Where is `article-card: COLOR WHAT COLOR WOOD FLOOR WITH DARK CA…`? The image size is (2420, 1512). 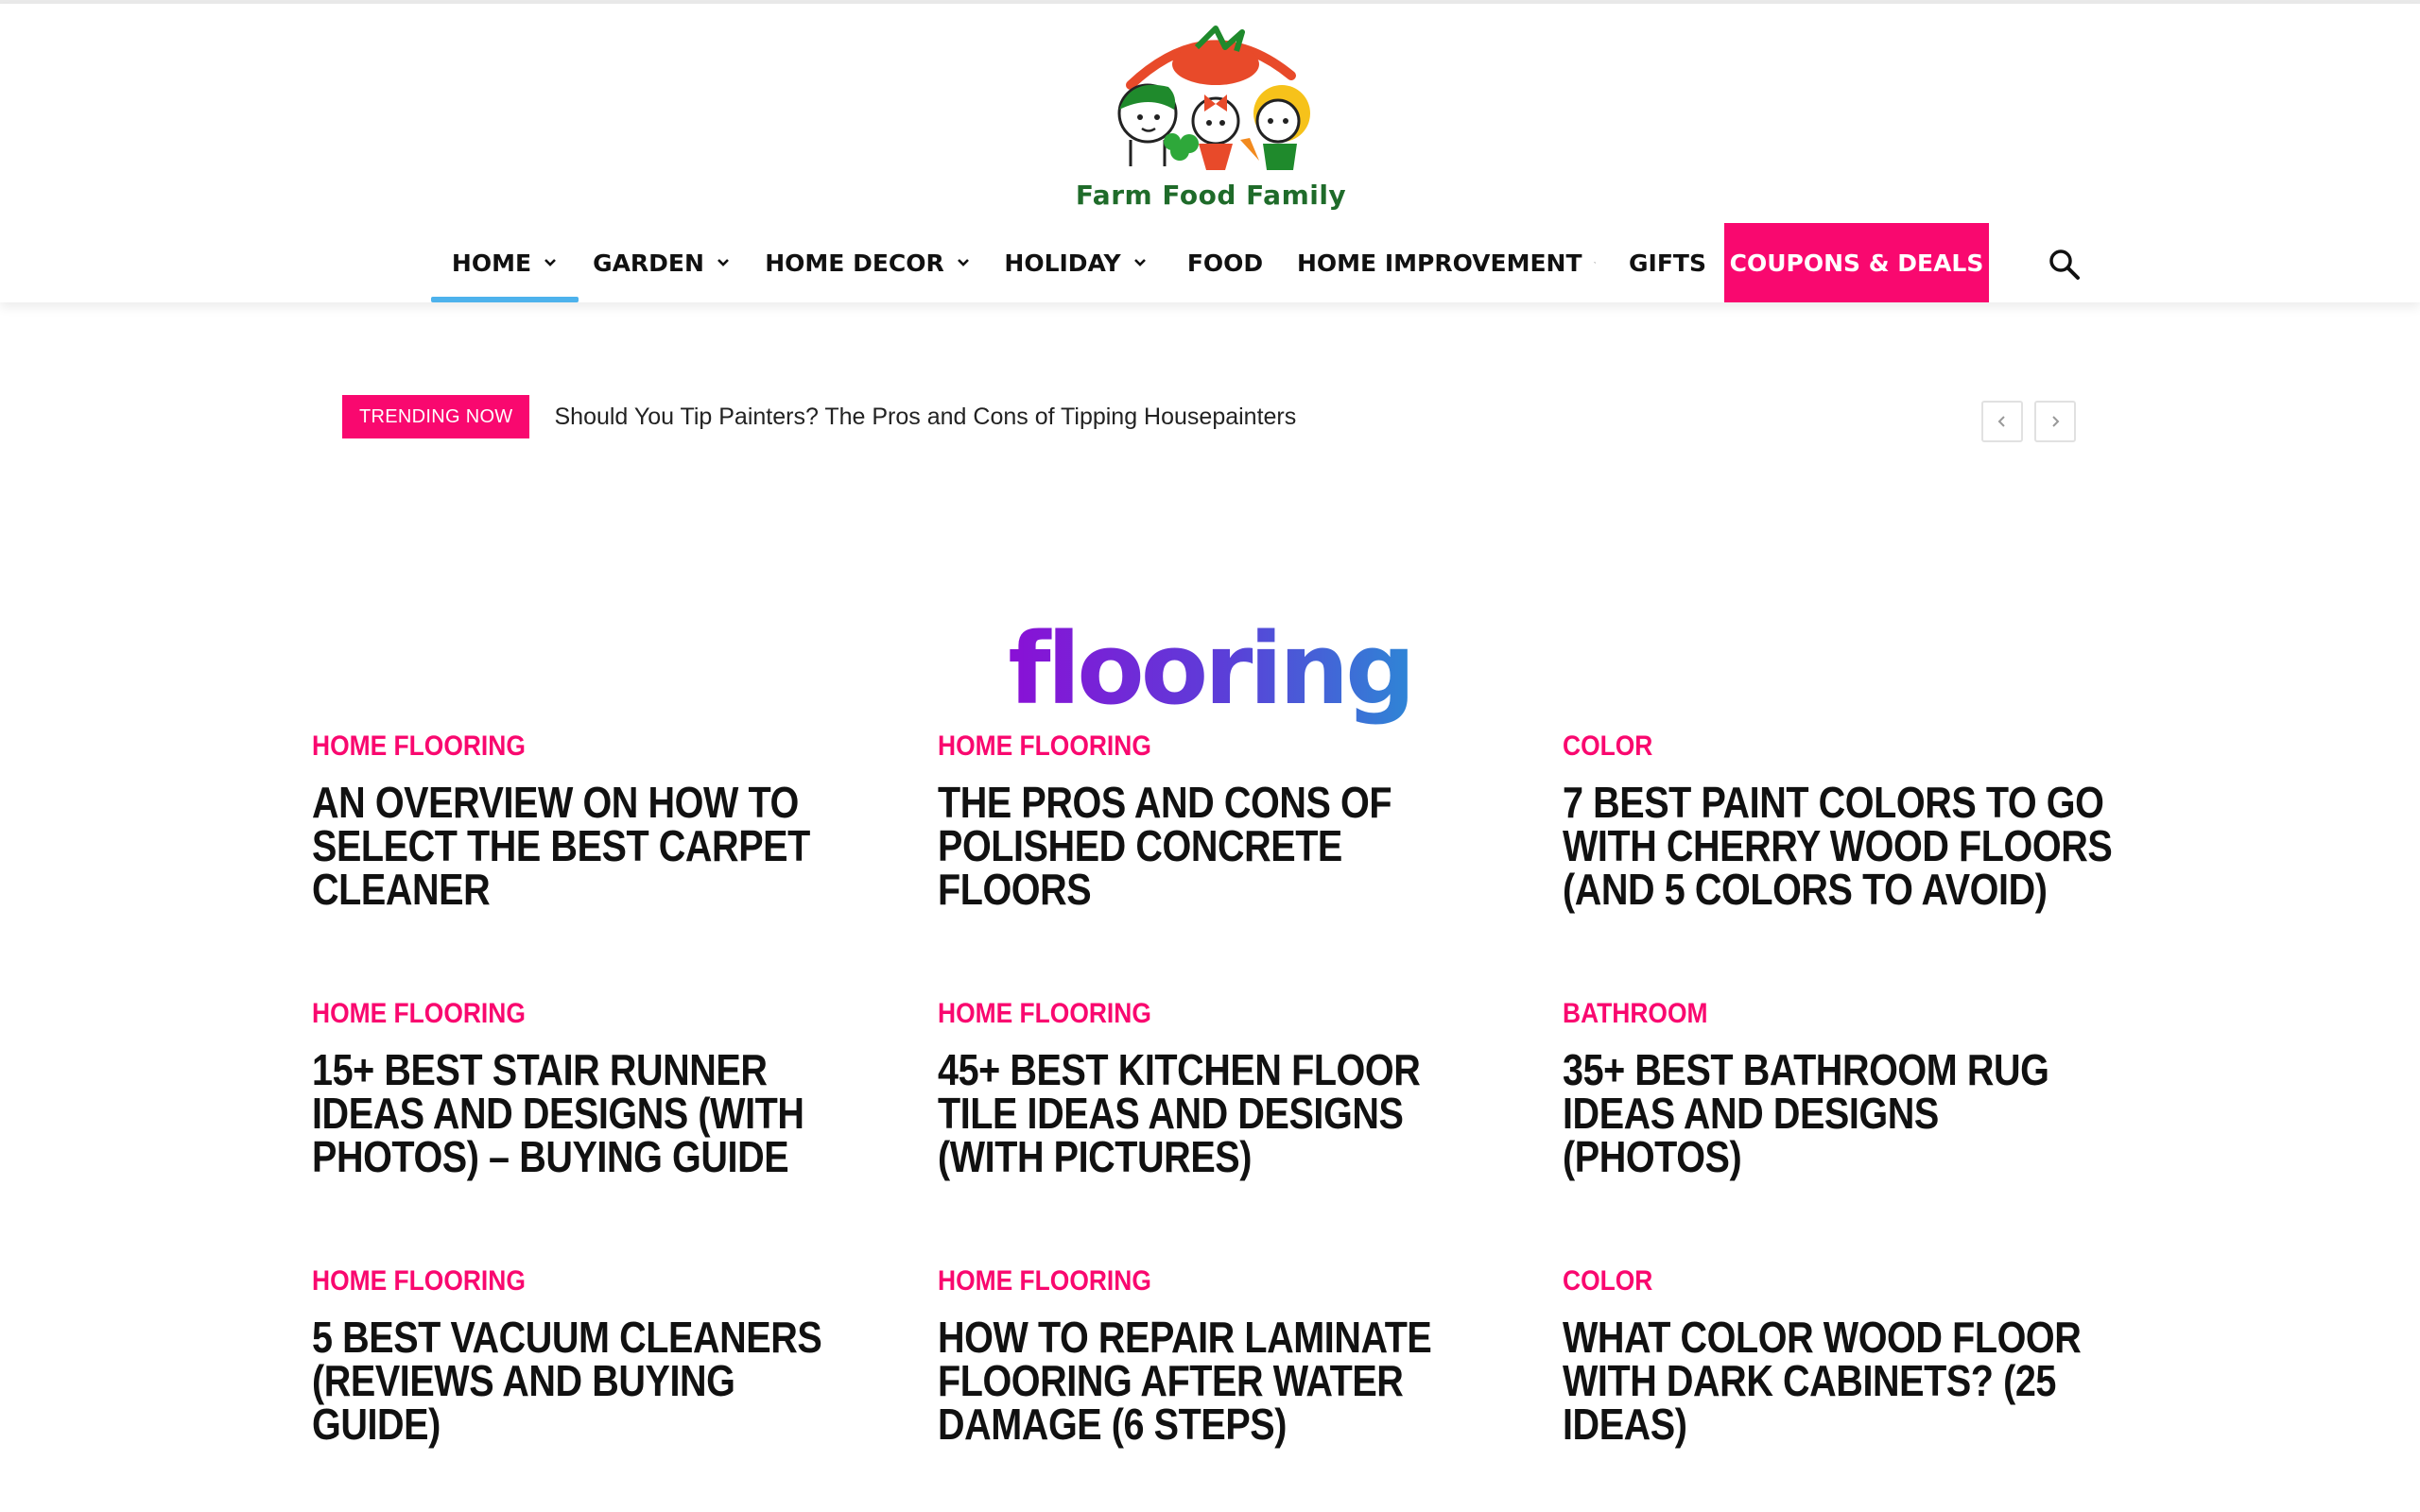 article-card: COLOR WHAT COLOR WOOD FLOOR WITH DARK CA… is located at coordinates (1846, 1355).